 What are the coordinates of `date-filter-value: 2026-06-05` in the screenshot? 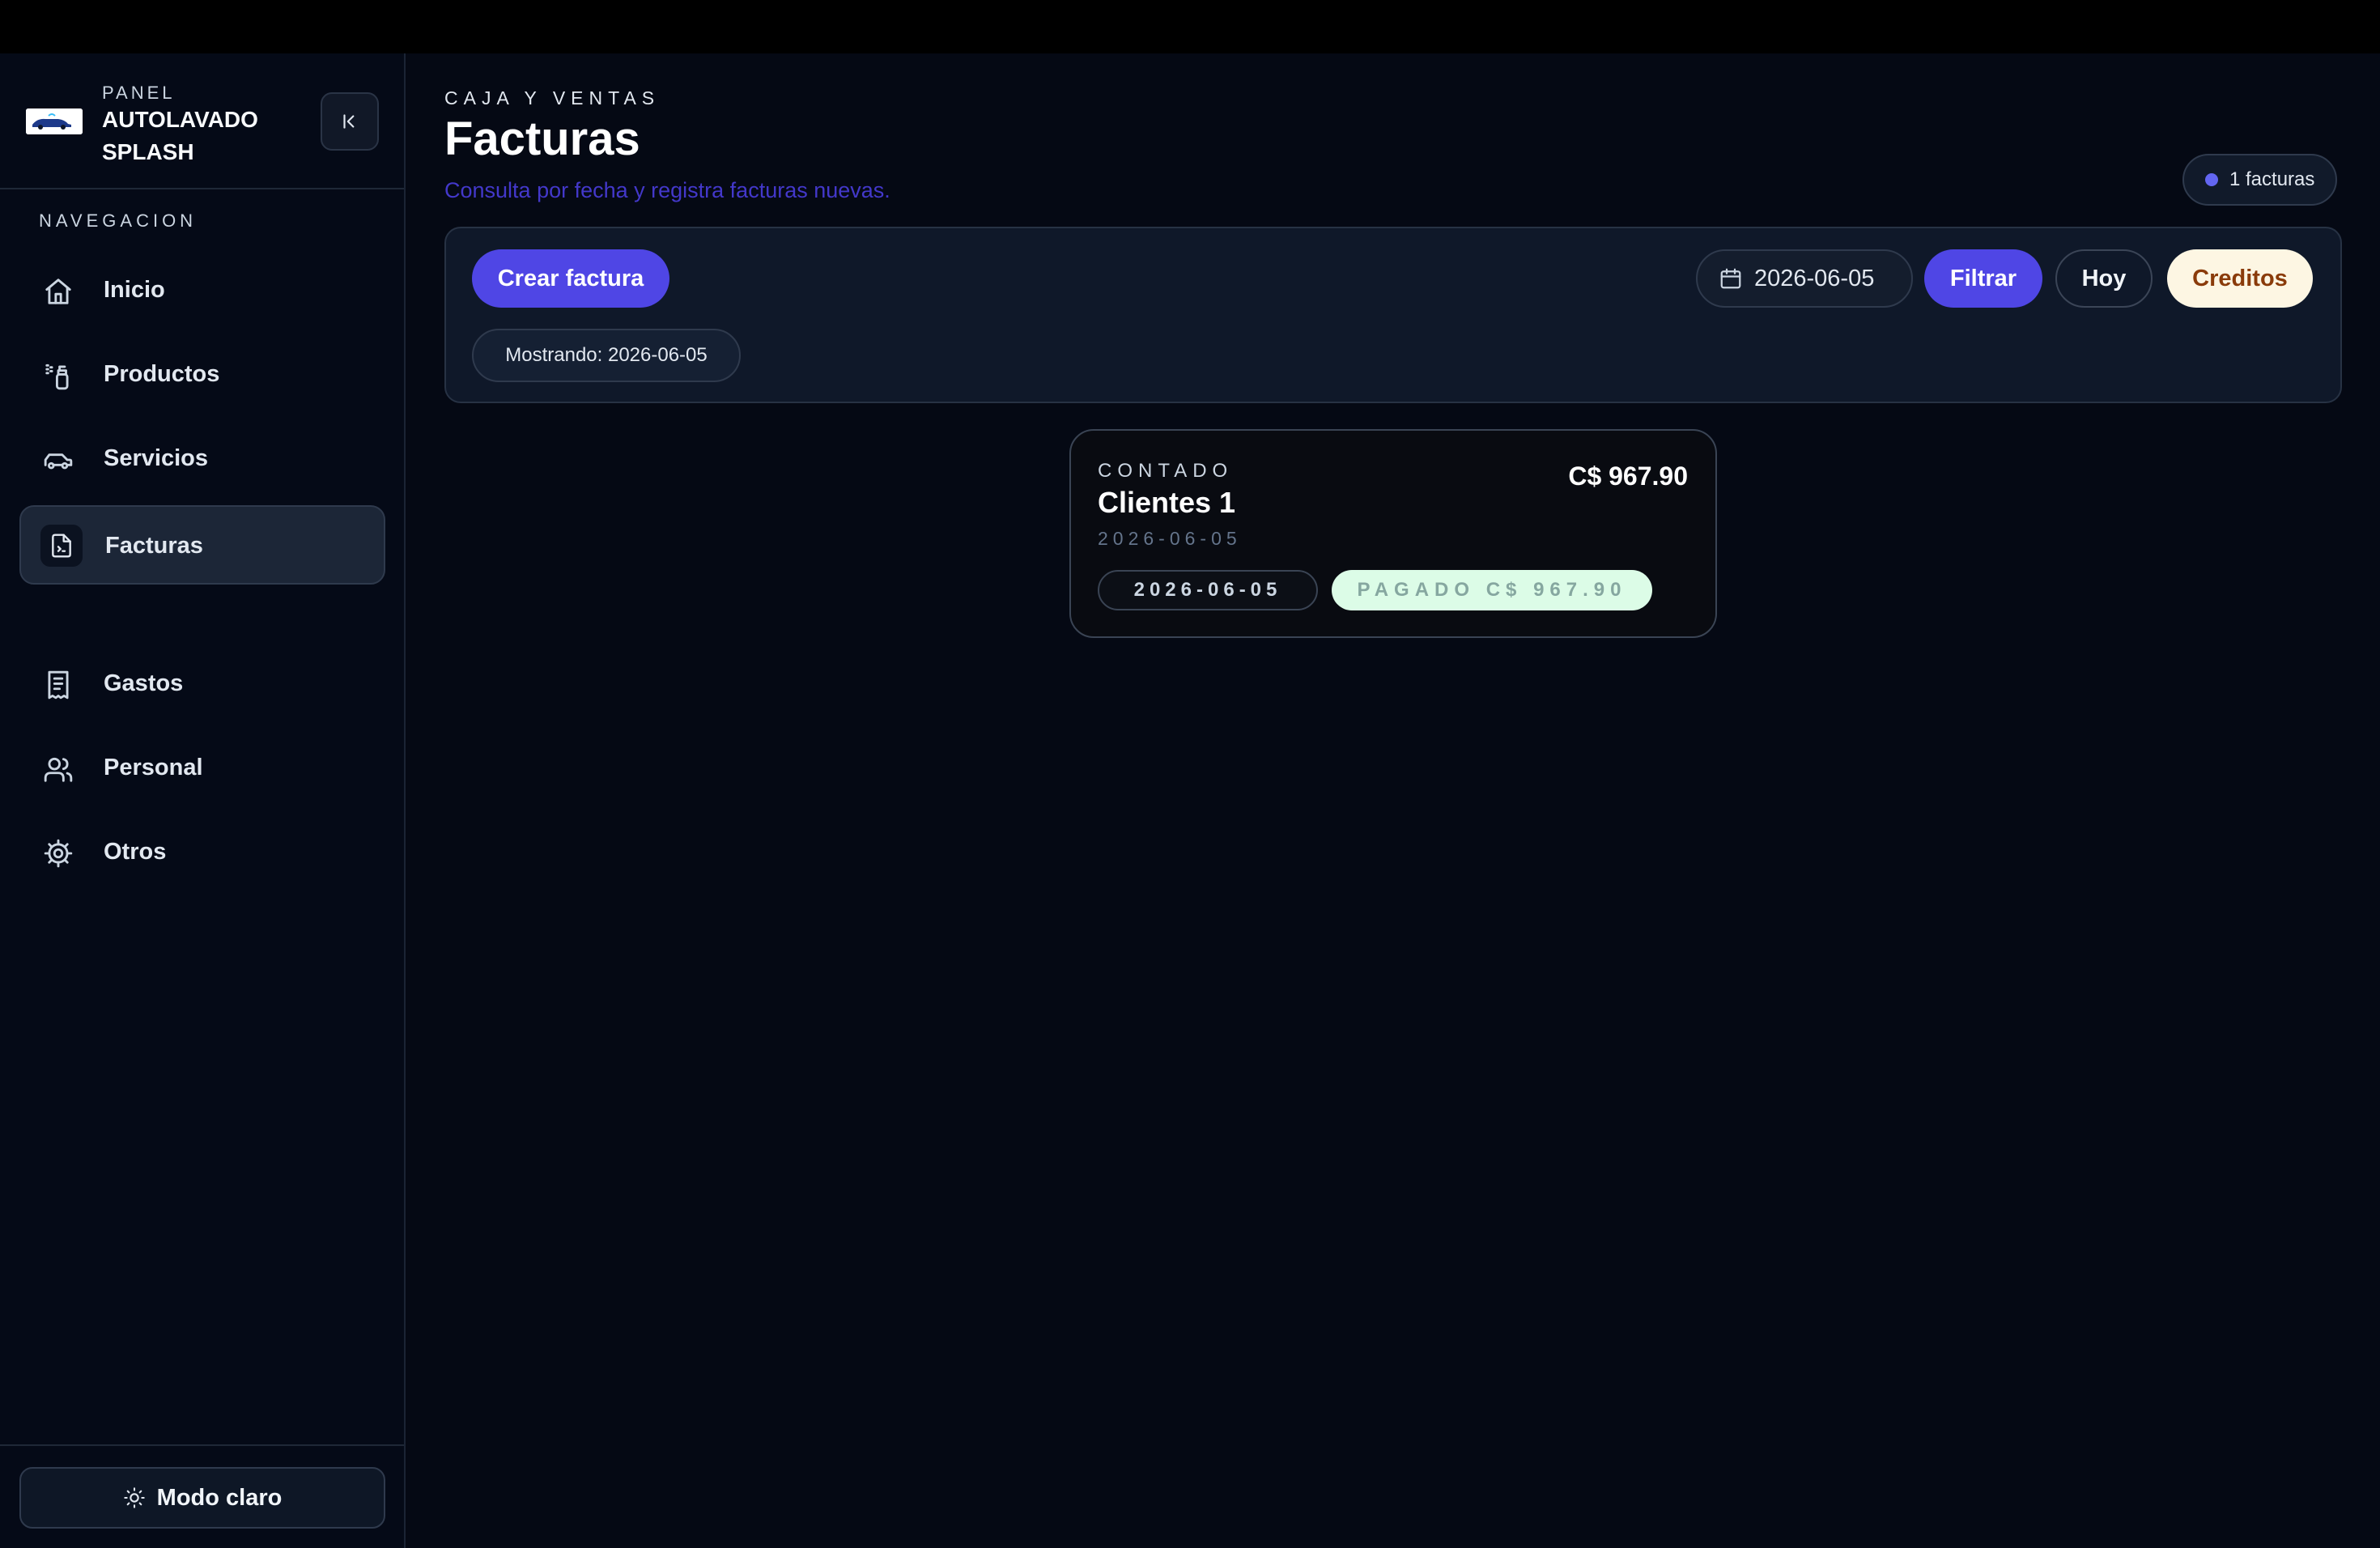 It's located at (1814, 278).